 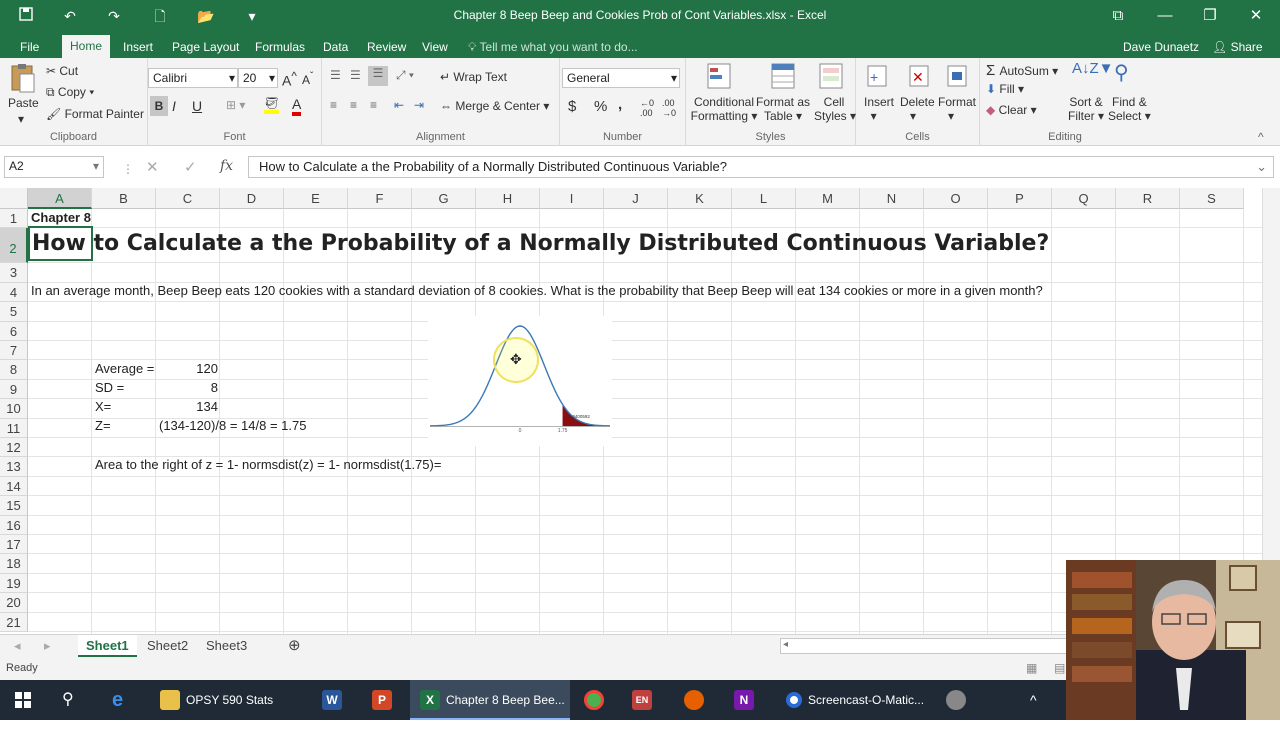 I want to click on align-right-icon: ≡, so click(x=373, y=105).